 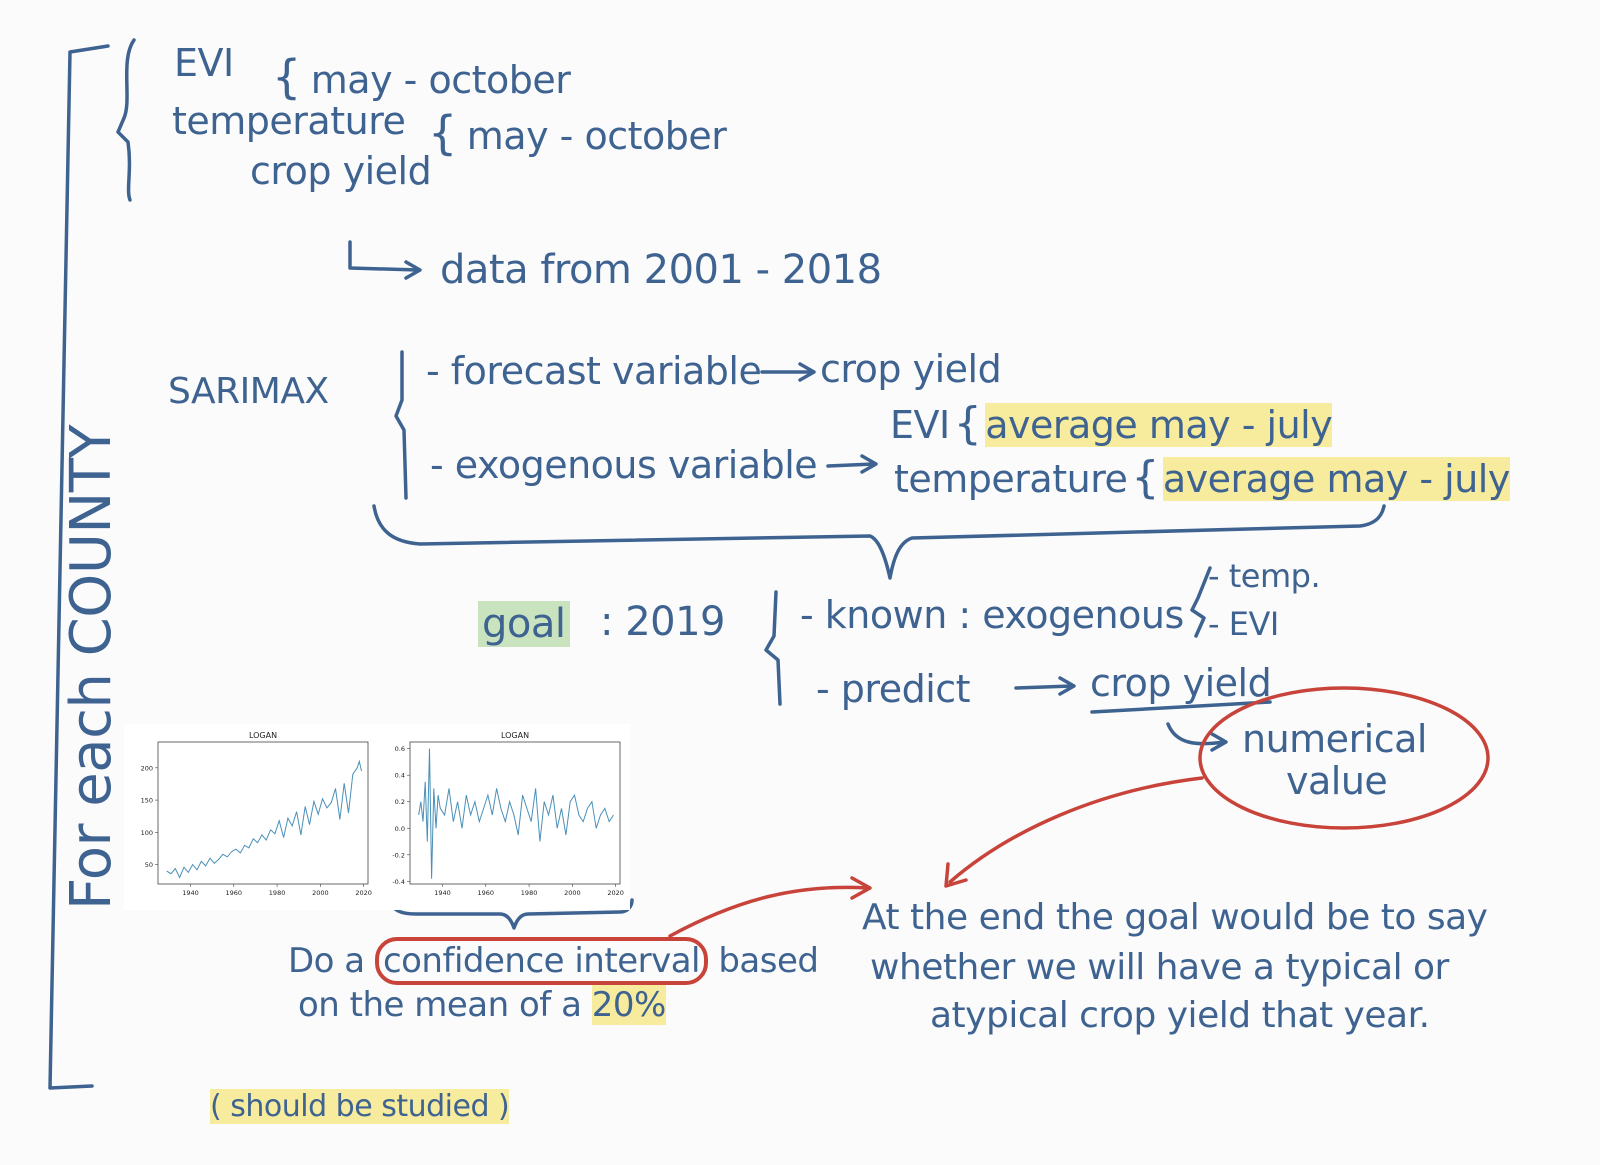 What do you see at coordinates (482, 1005) in the screenshot?
I see `confidence-line2: on the mean of a 20%` at bounding box center [482, 1005].